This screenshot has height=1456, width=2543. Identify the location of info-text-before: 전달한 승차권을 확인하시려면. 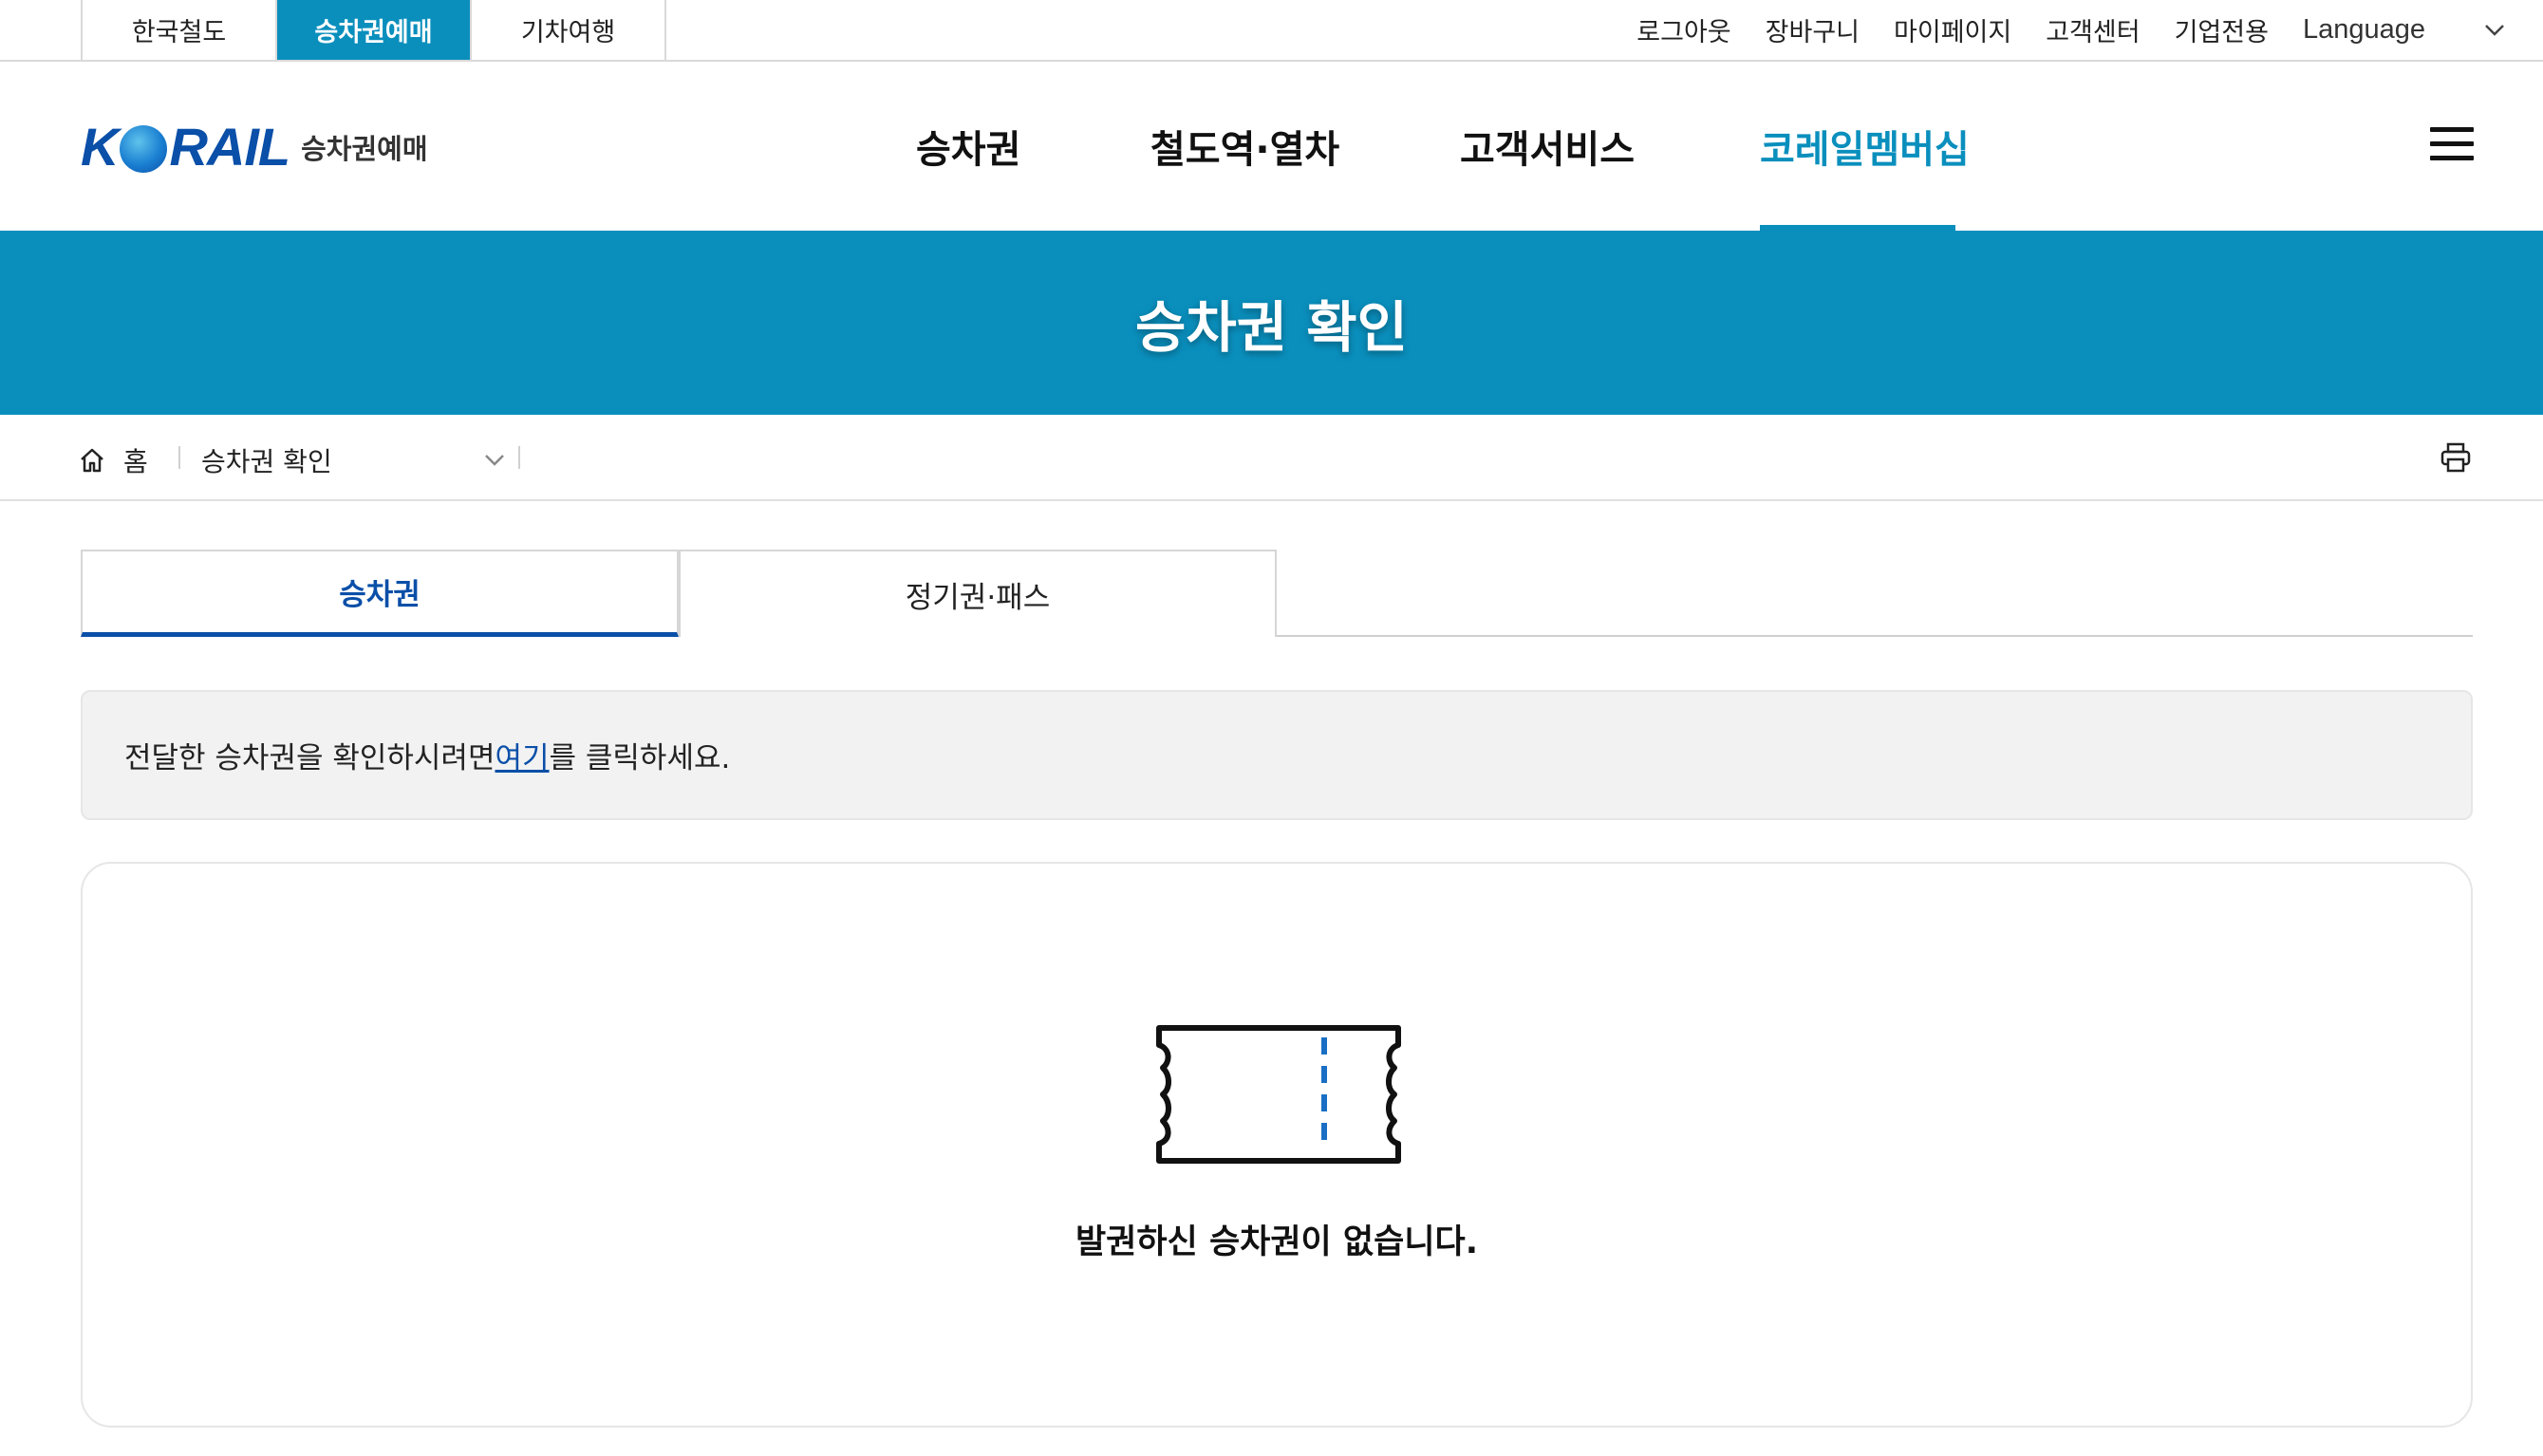
(310, 758).